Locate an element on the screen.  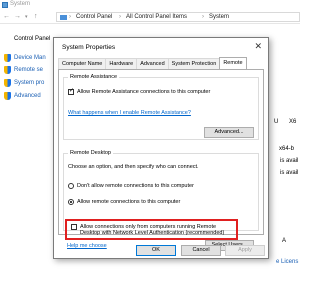
help-me-choose-link: Help me choose is located at coordinates (87, 246).